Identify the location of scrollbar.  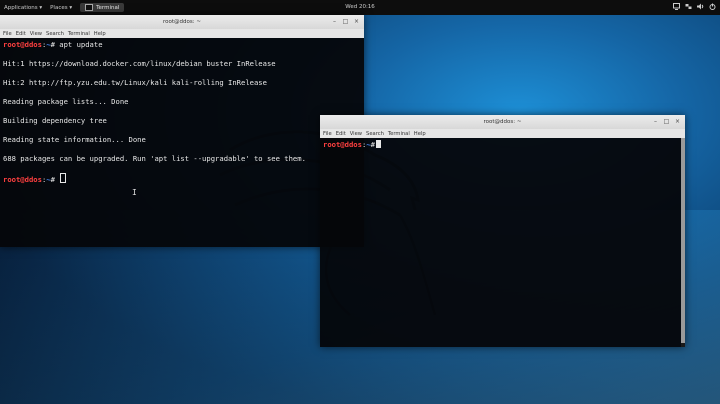
(683, 242).